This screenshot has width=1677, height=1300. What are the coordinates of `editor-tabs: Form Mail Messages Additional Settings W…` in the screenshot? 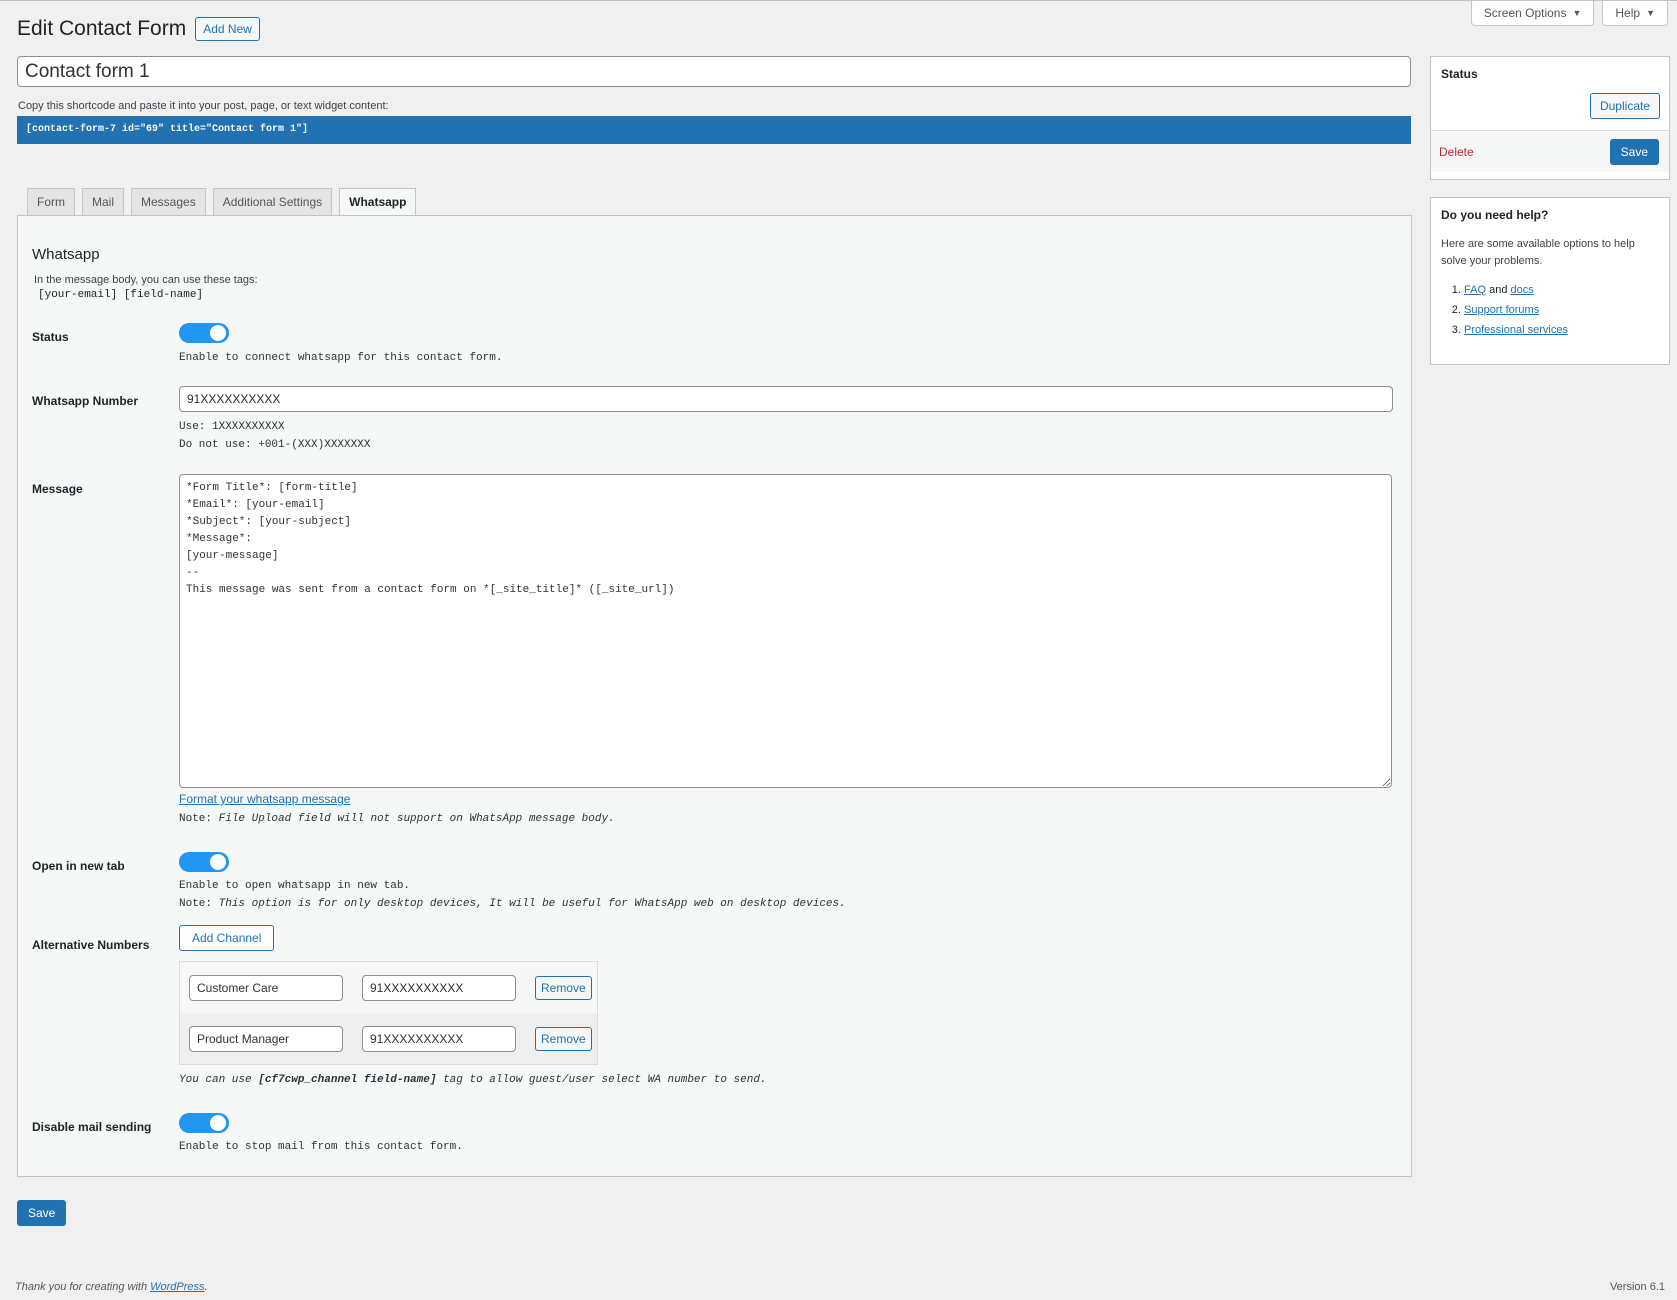 It's located at (222, 202).